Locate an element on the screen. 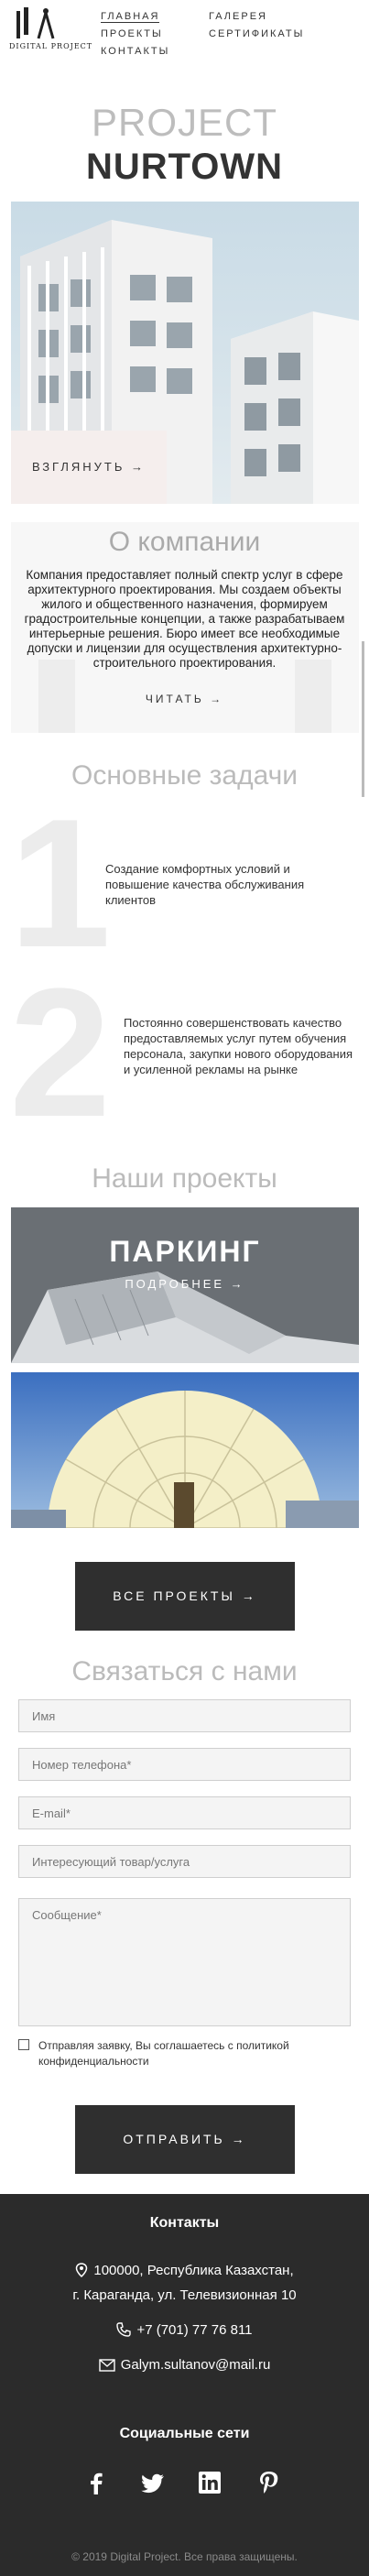 This screenshot has width=369, height=2576. address-line-2: г. Караганда, ул. Телевизионная 10 is located at coordinates (184, 2295).